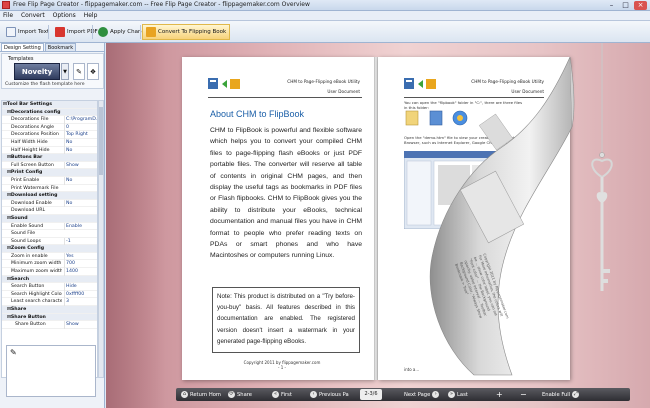 The height and width of the screenshot is (408, 650). Describe the element at coordinates (80, 302) in the screenshot. I see `property-value: 3` at that location.